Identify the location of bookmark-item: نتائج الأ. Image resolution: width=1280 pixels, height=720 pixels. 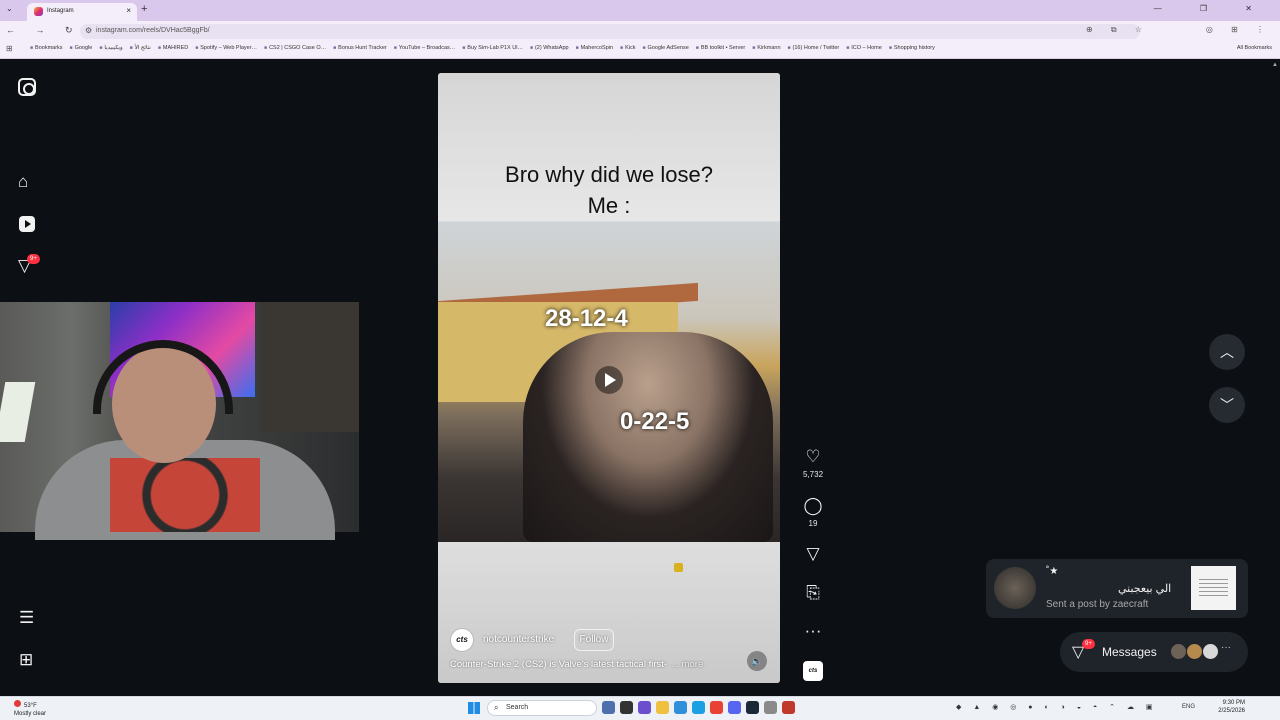
(140, 48).